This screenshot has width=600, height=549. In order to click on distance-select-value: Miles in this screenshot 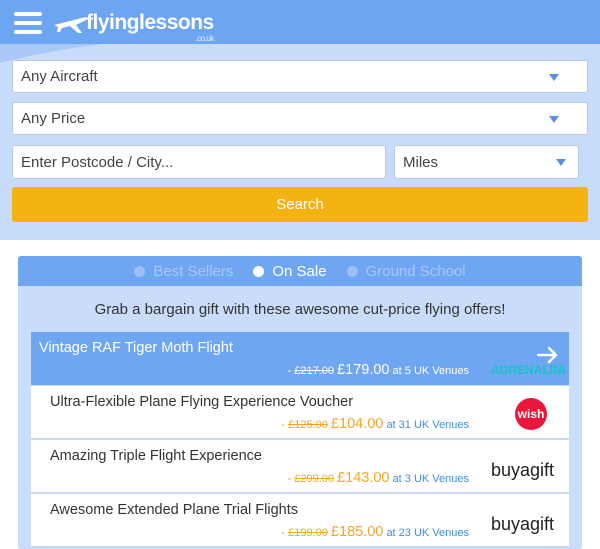, I will do `click(421, 162)`.